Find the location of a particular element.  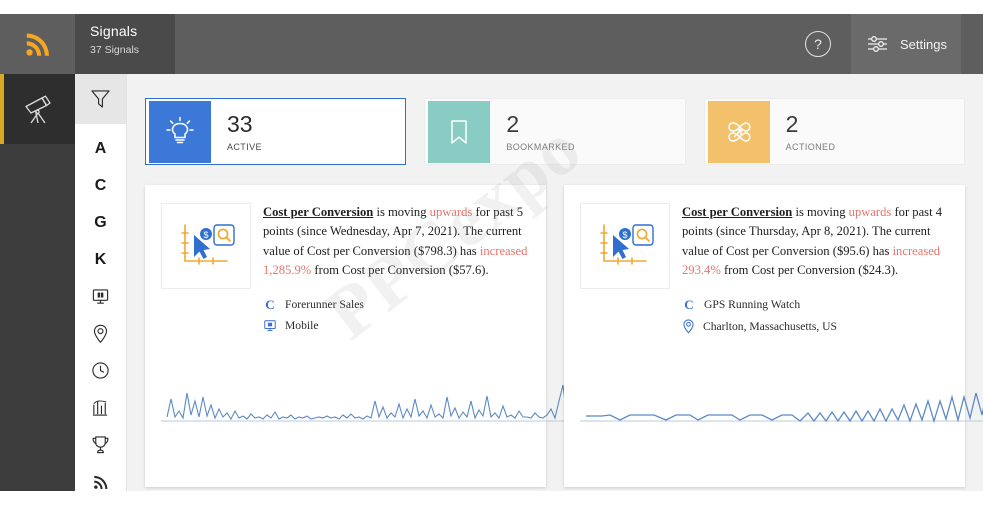

page-title: Signals is located at coordinates (114, 31).